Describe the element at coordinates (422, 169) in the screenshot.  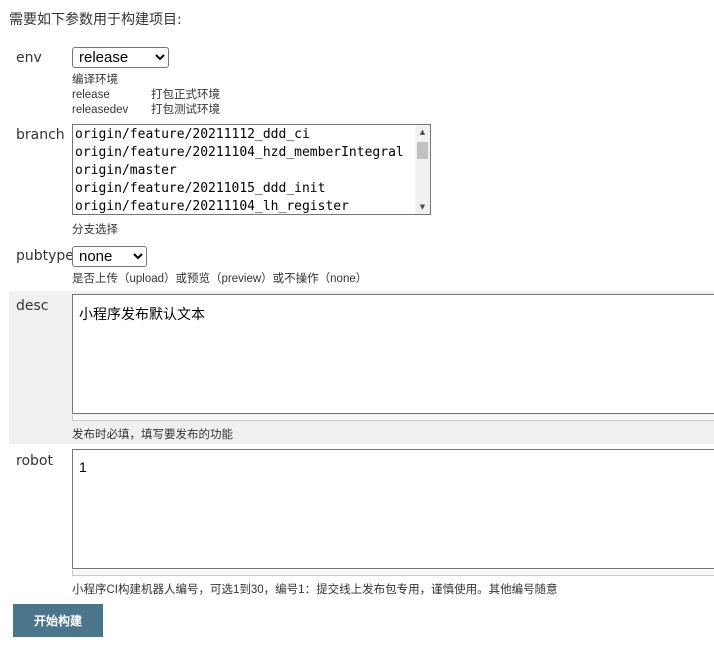
I see `branch-scrollbar: ▲ ▼` at that location.